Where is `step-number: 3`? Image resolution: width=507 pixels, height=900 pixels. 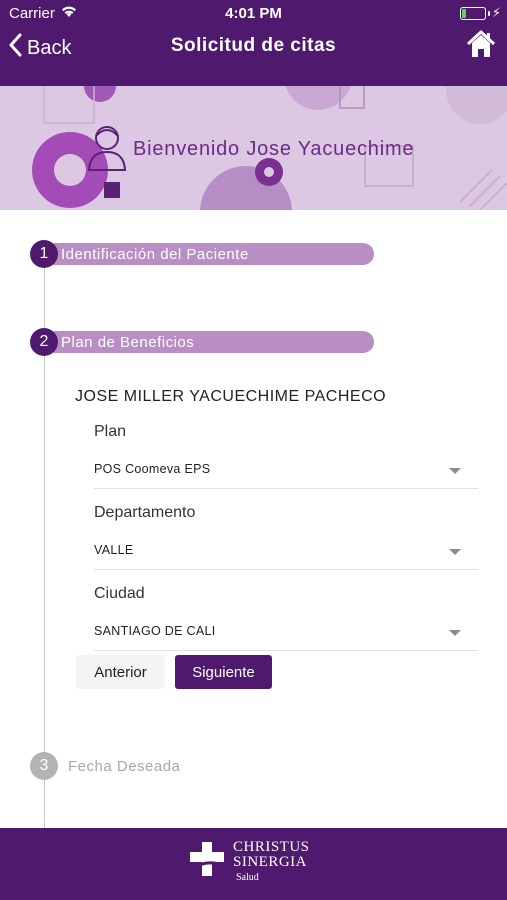
step-number: 3 is located at coordinates (44, 766).